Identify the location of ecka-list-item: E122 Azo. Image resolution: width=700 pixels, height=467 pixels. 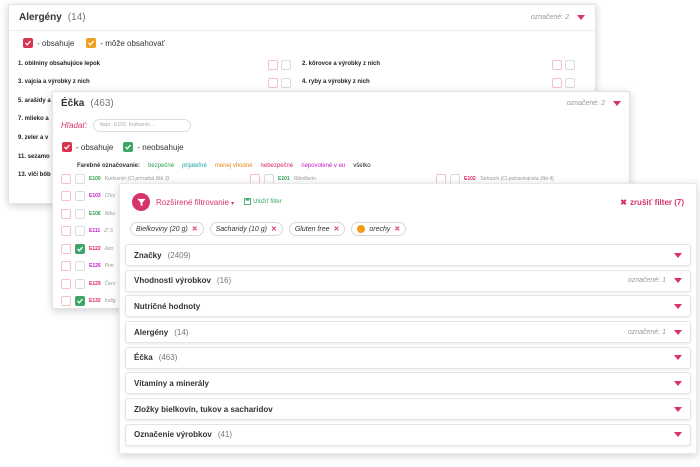
(87, 249).